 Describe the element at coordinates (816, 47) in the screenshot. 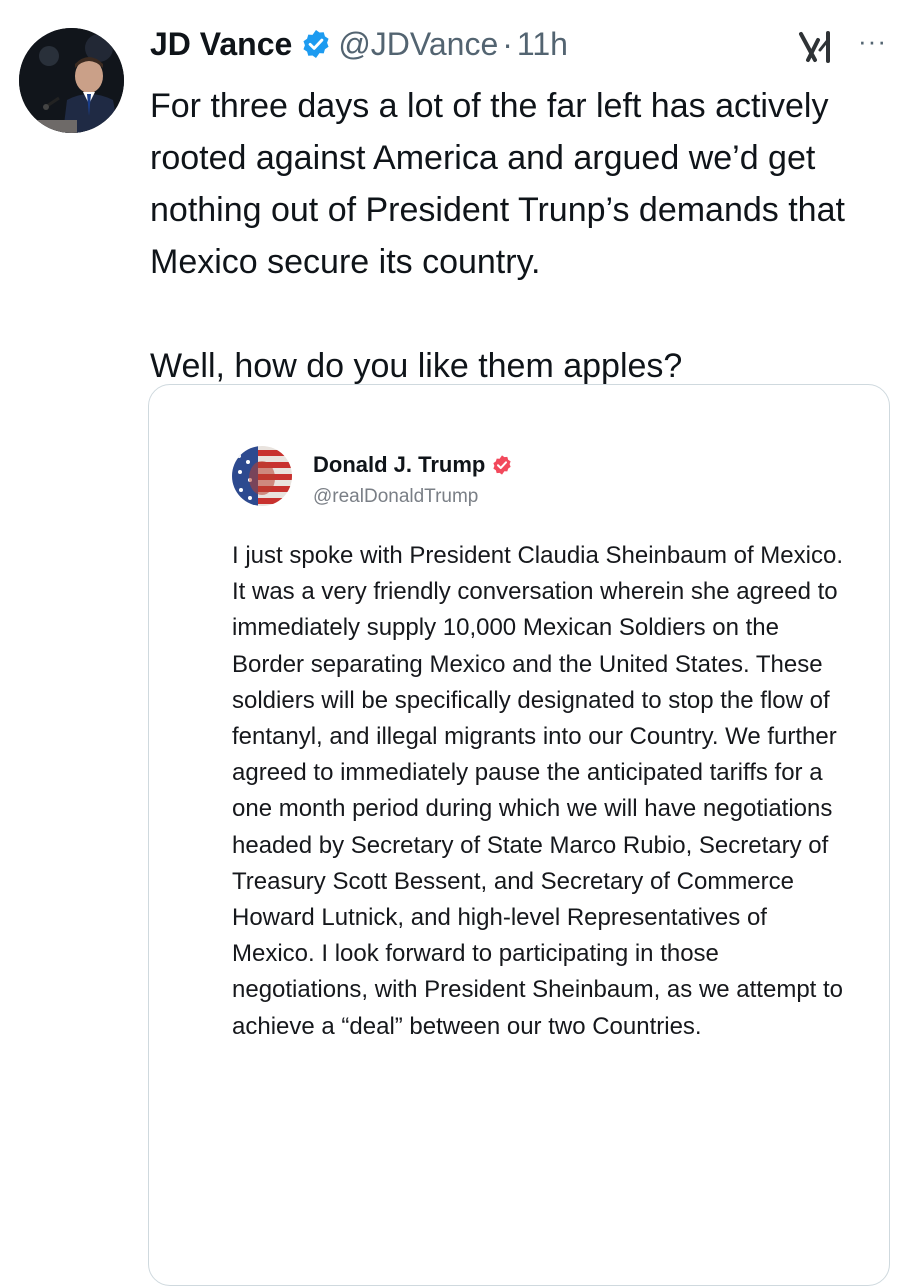

I see `grok-icon` at that location.